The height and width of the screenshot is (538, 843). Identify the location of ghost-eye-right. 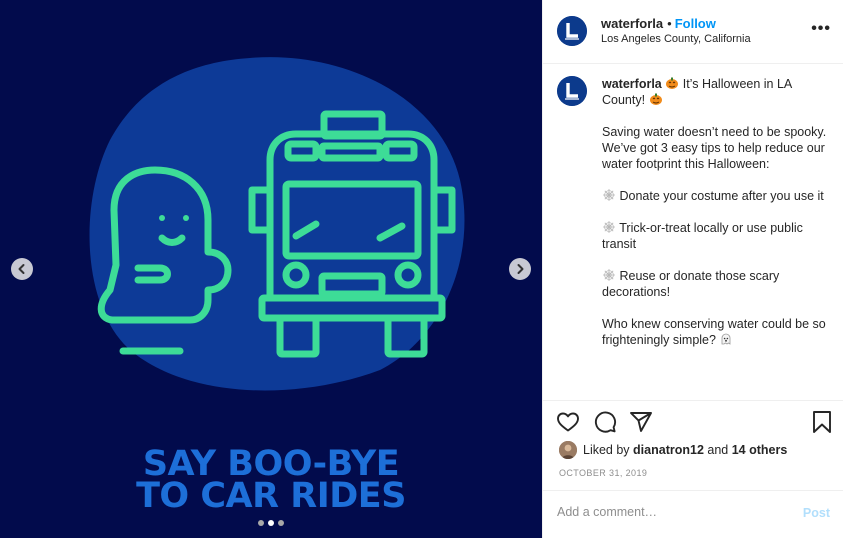
(186, 218).